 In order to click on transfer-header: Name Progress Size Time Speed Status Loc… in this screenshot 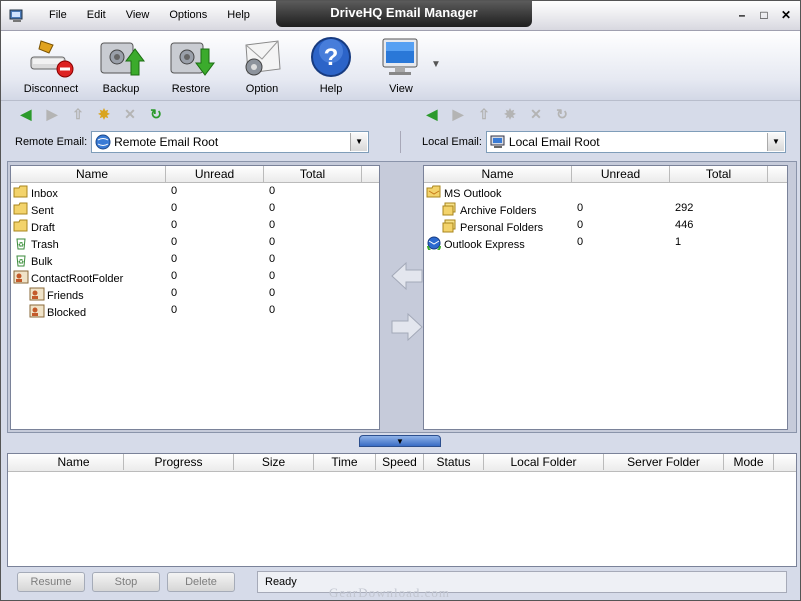, I will do `click(402, 463)`.